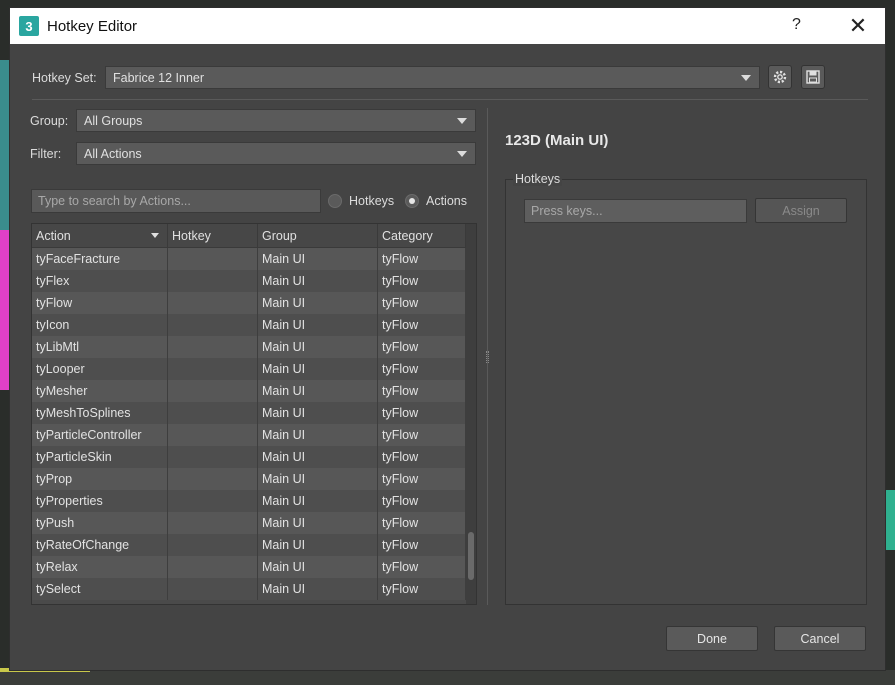 This screenshot has width=895, height=685. I want to click on group-value: All Groups, so click(113, 120).